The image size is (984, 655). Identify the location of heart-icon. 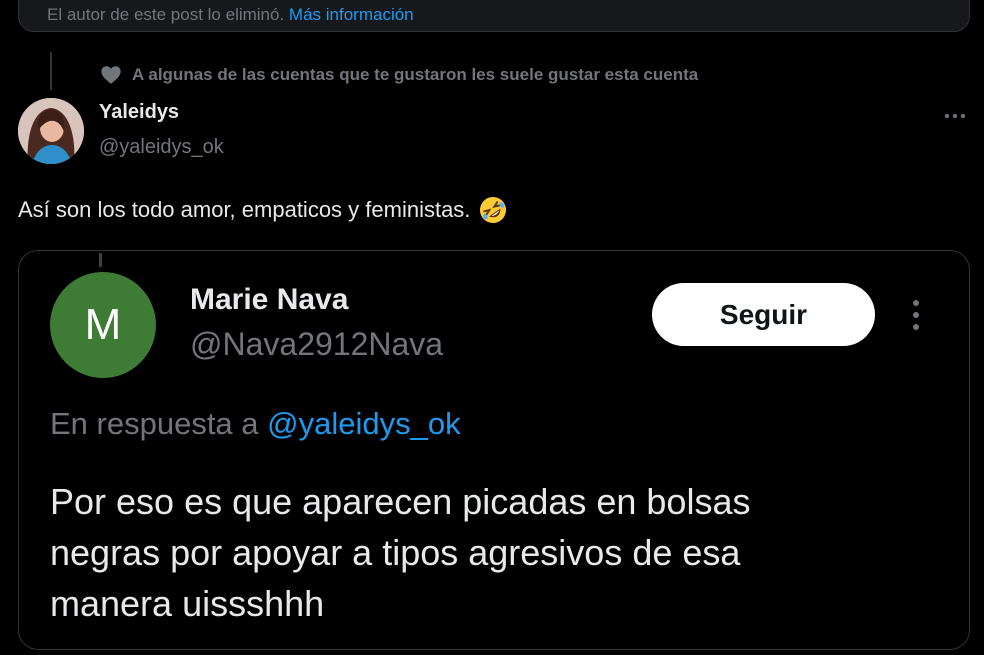
(111, 75).